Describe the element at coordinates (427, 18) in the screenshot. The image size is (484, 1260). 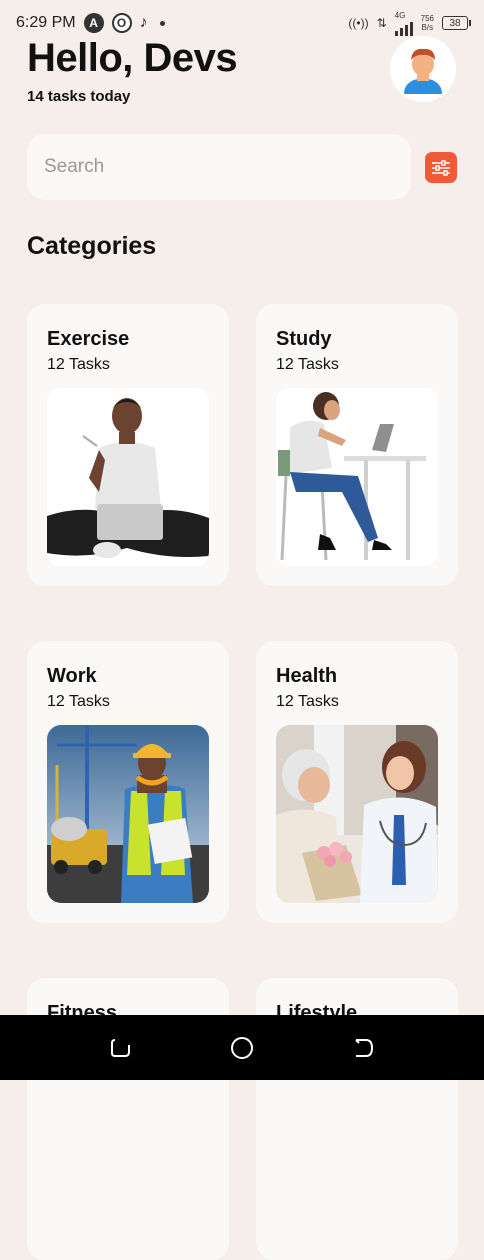
I see `speed-value: 756` at that location.